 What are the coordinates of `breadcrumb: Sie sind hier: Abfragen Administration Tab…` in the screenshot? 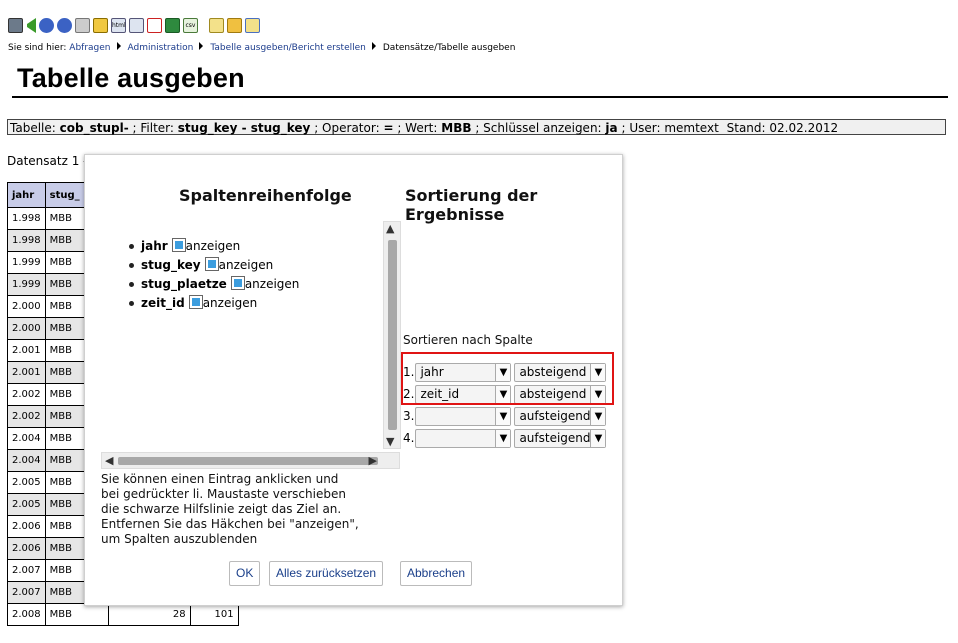 It's located at (261, 47).